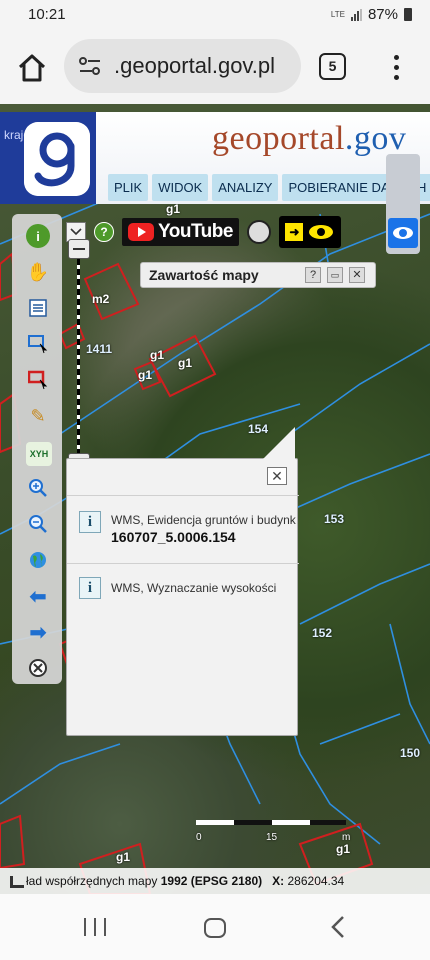 The width and height of the screenshot is (430, 960). I want to click on full-extent-icon, so click(38, 668).